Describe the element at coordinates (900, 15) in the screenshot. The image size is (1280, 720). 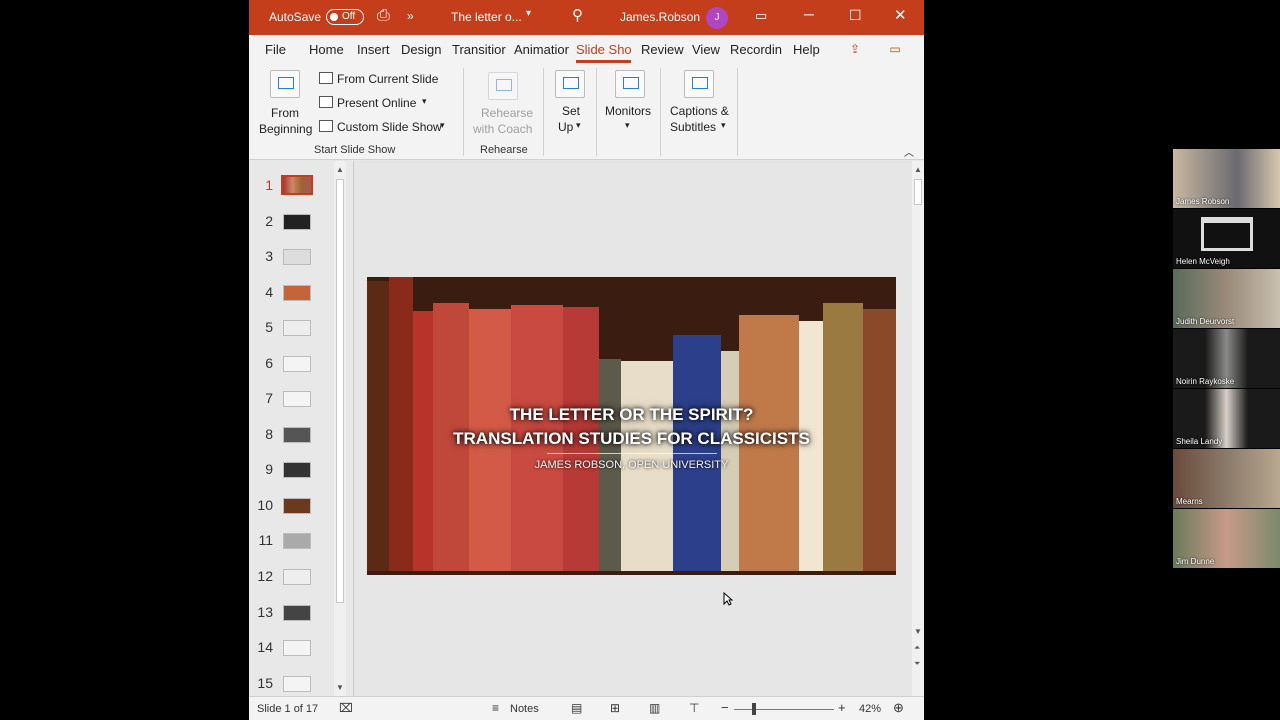
I see `close-icon: ✕` at that location.